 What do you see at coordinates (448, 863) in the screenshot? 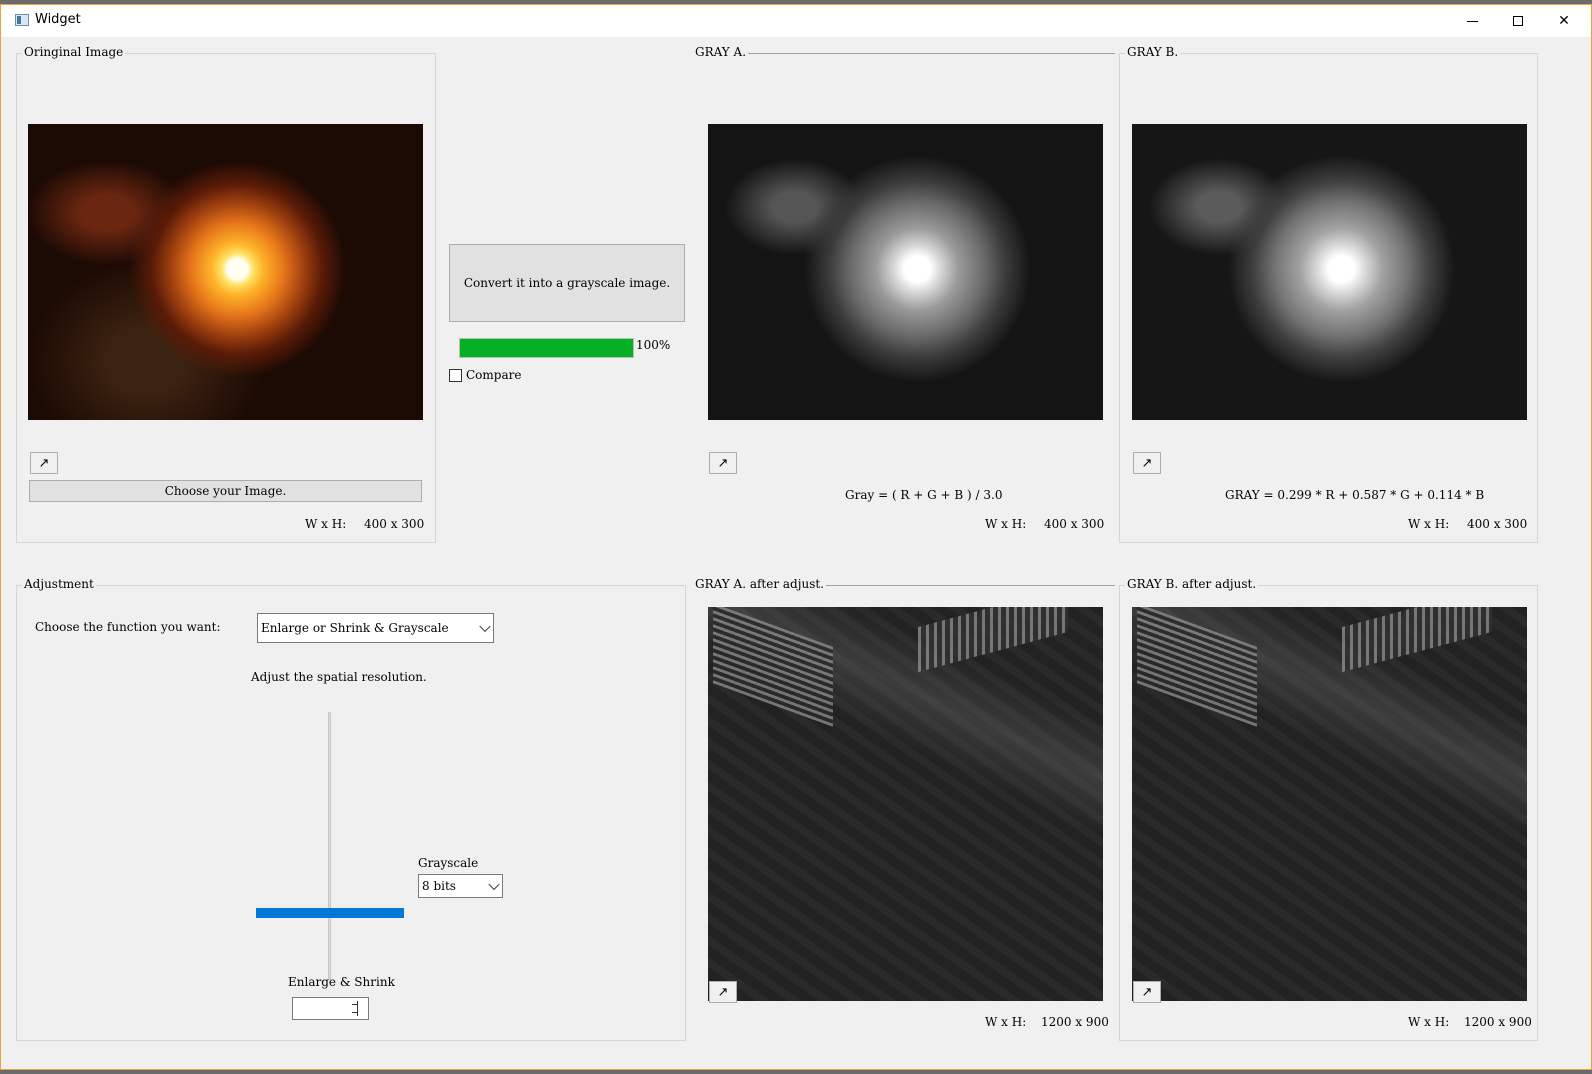
I see `grayscale-label: Grayscale` at bounding box center [448, 863].